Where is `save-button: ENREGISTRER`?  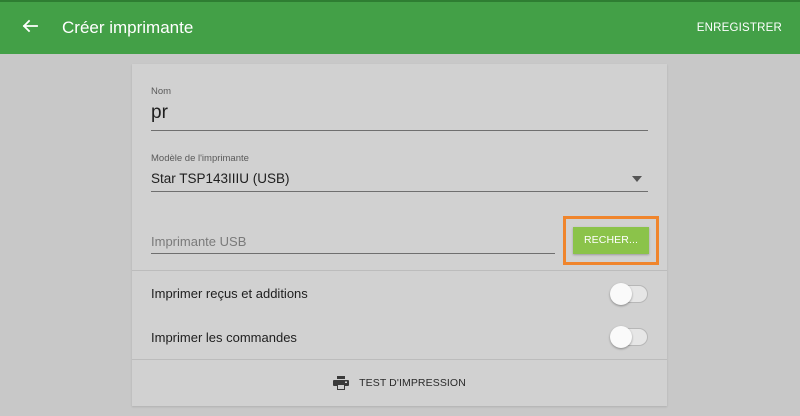
save-button: ENREGISTRER is located at coordinates (739, 28).